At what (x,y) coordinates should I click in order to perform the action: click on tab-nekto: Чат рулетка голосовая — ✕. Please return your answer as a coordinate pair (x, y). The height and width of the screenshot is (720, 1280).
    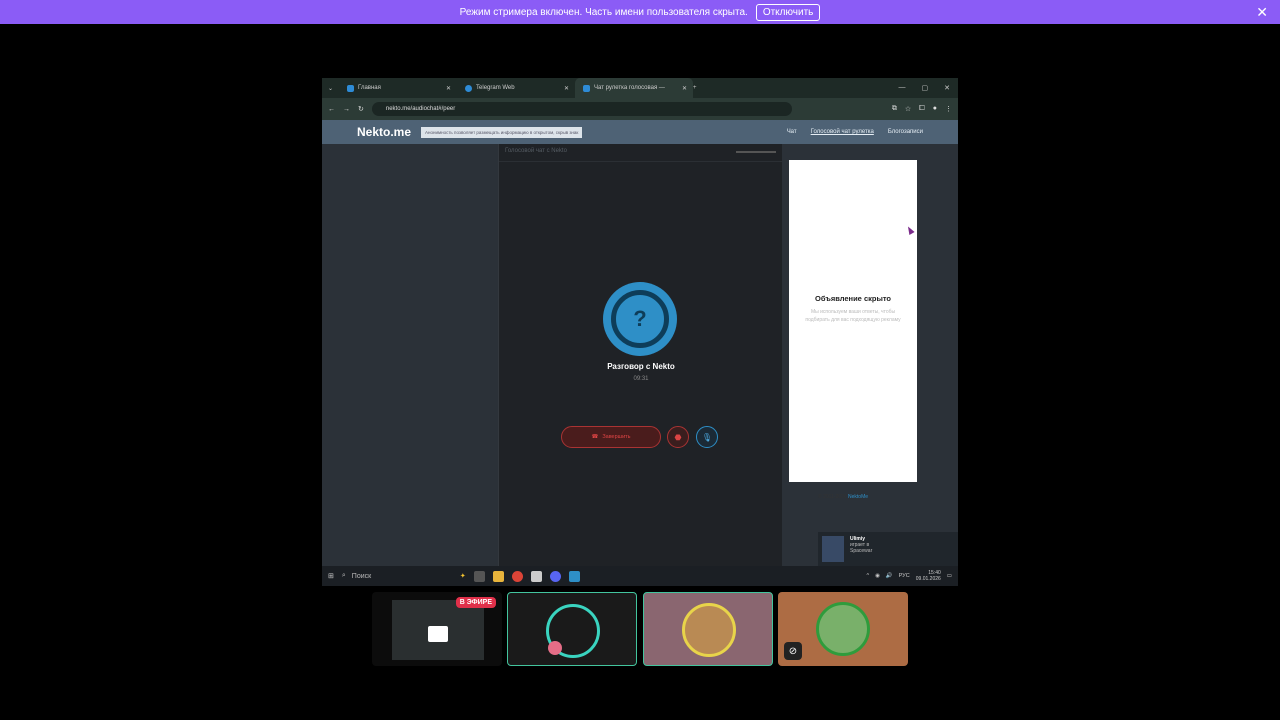
    Looking at the image, I should click on (634, 88).